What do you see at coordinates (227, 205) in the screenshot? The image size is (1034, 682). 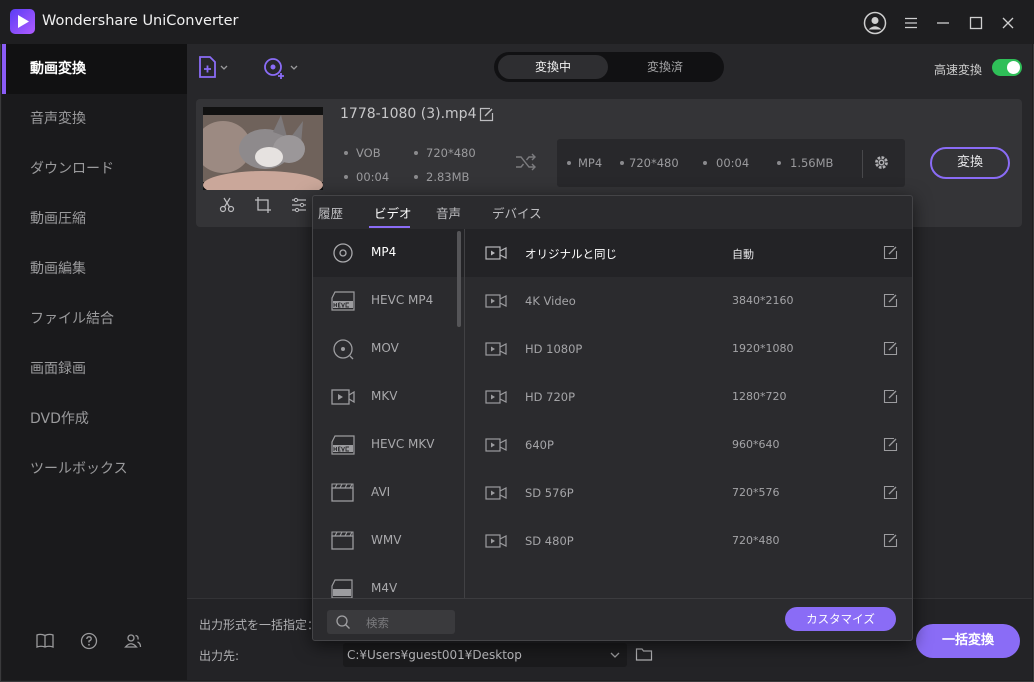 I see `scissors-icon` at bounding box center [227, 205].